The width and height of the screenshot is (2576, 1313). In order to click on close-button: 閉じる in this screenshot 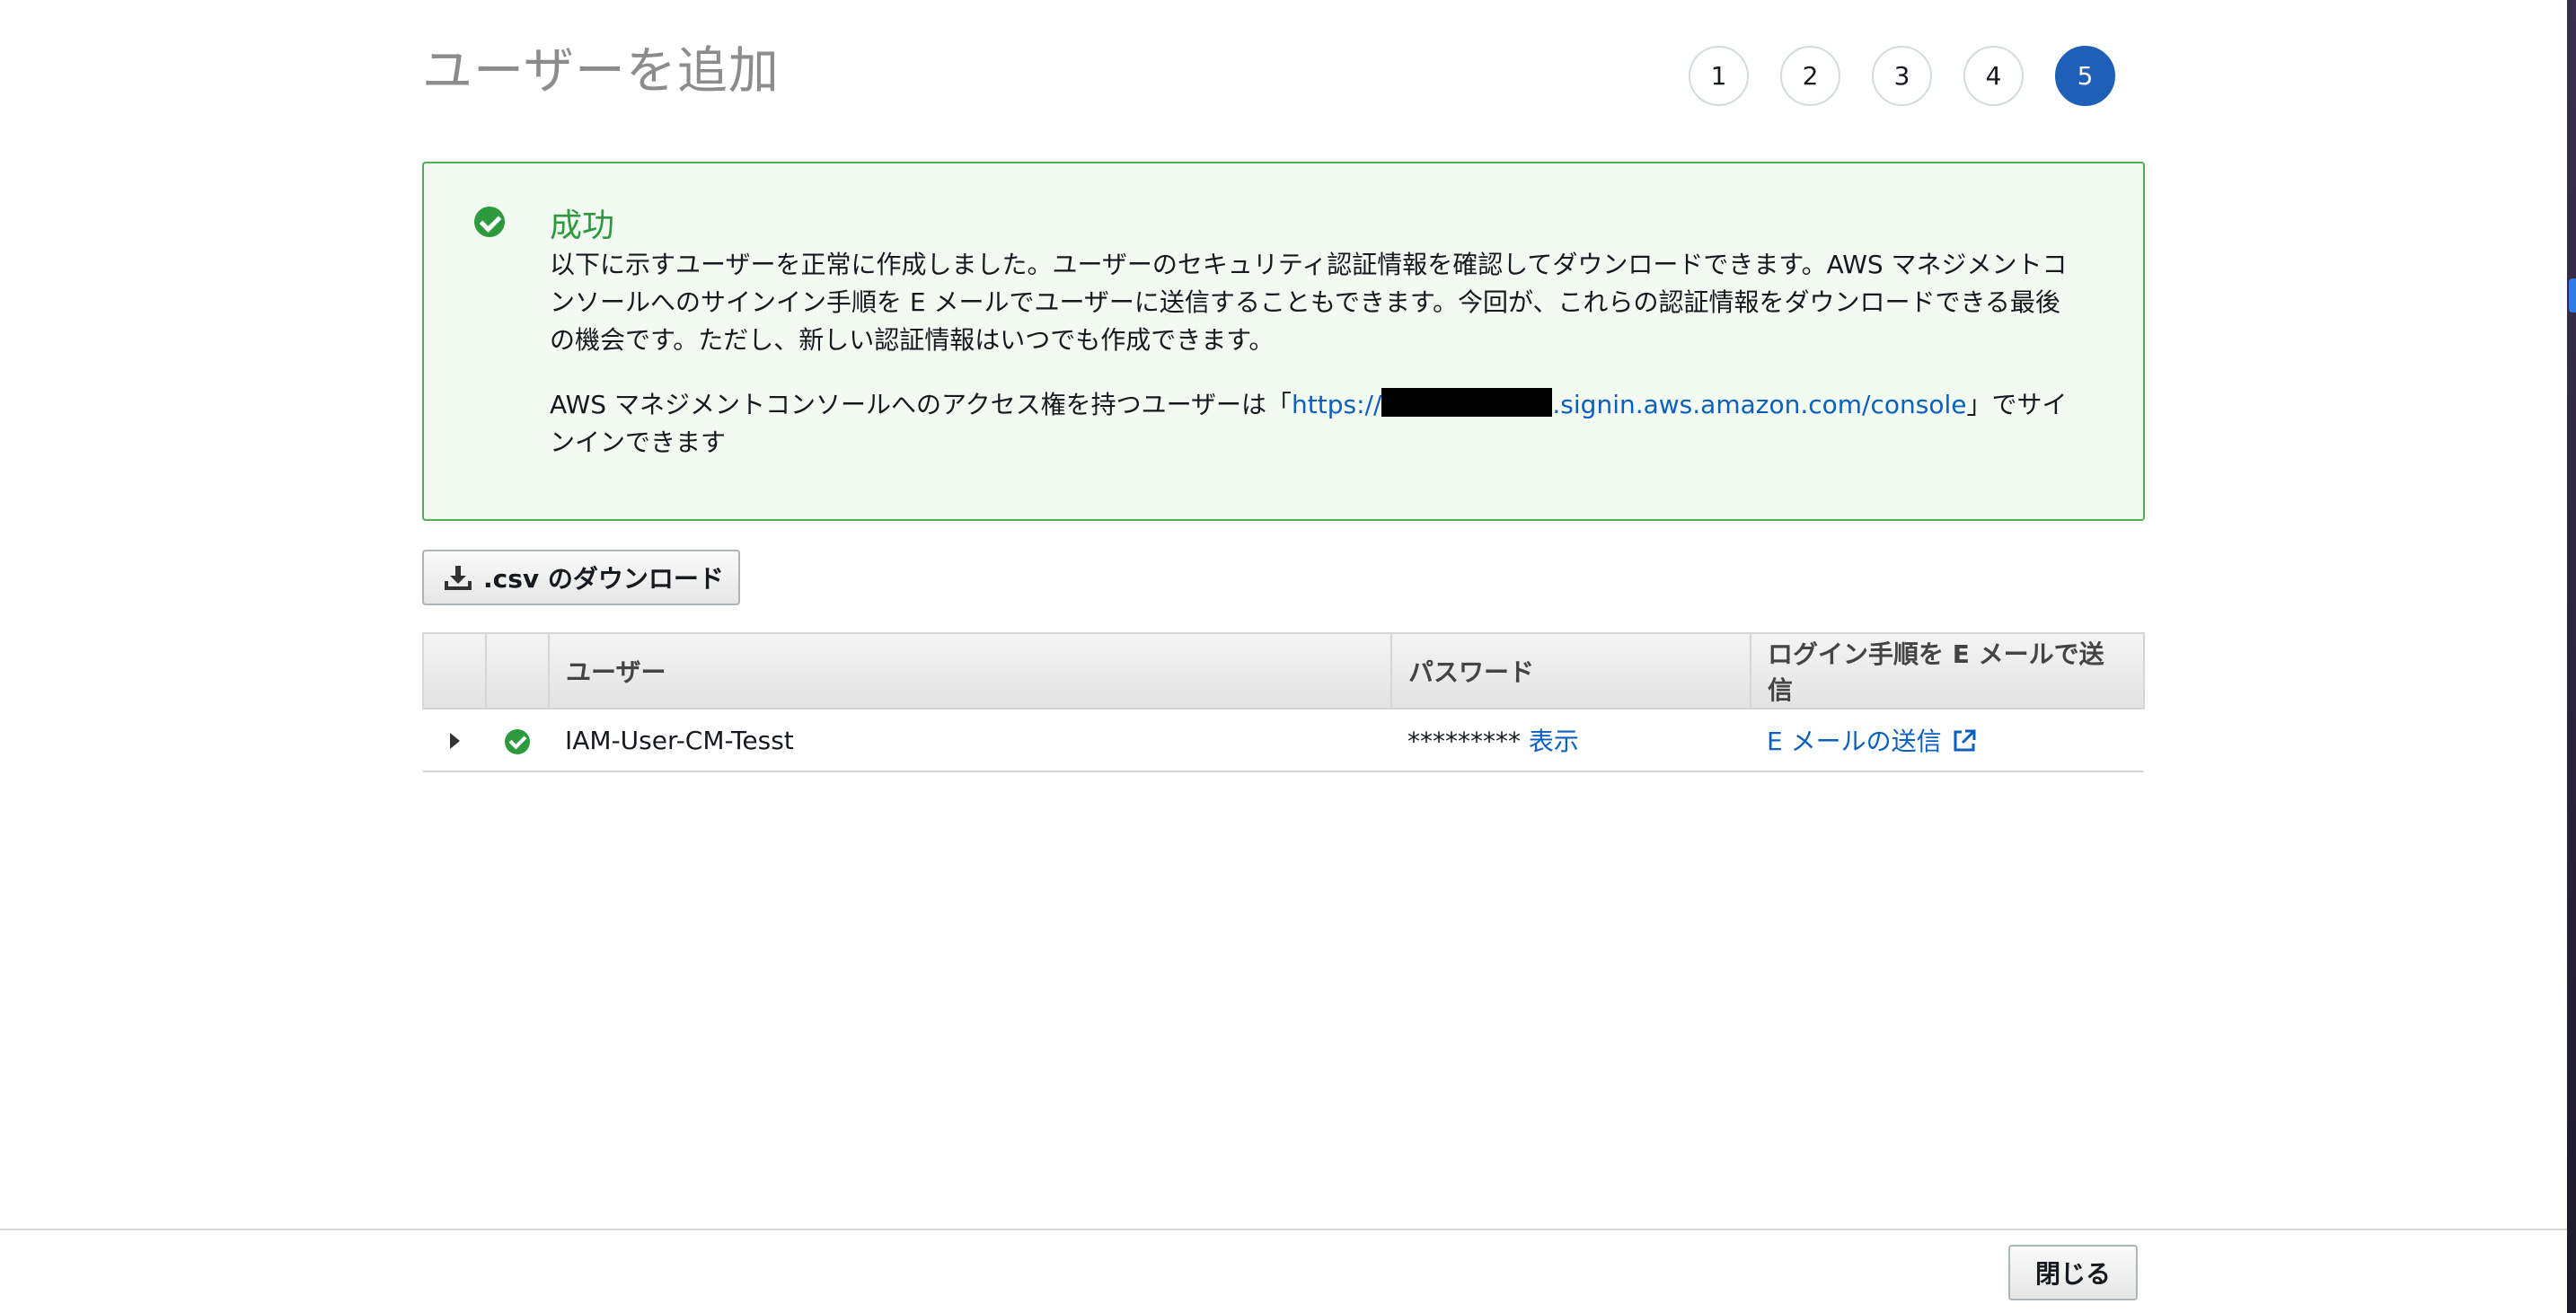, I will do `click(2073, 1272)`.